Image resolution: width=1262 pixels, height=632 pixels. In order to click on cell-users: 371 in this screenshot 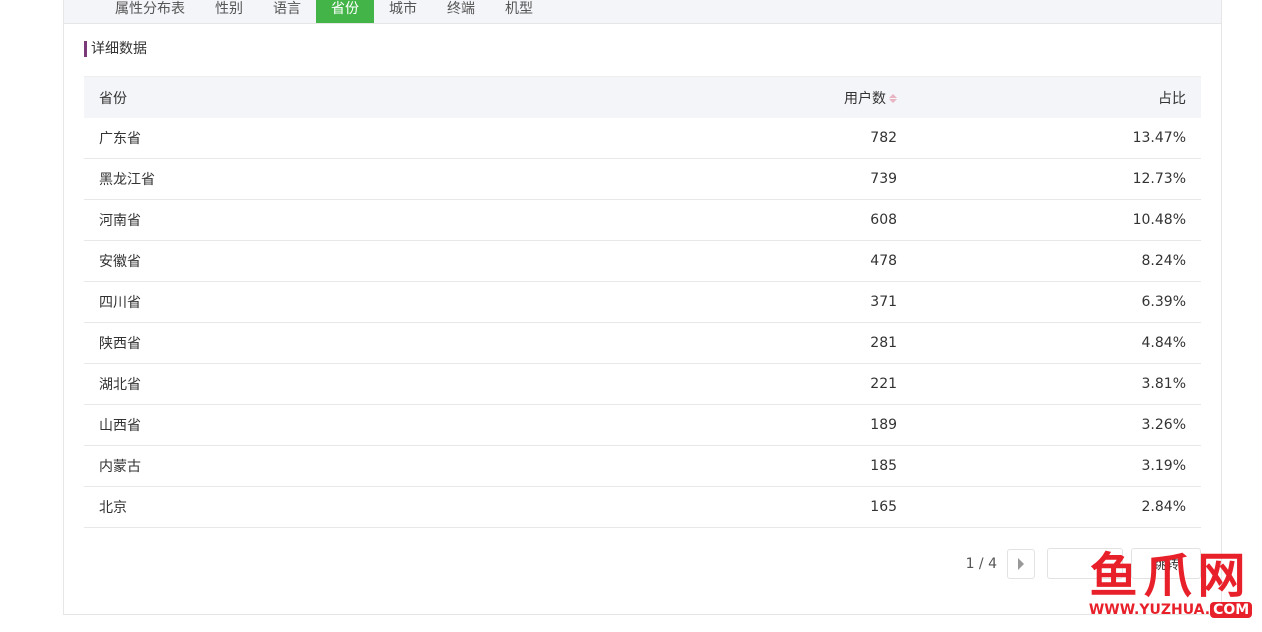, I will do `click(647, 302)`.